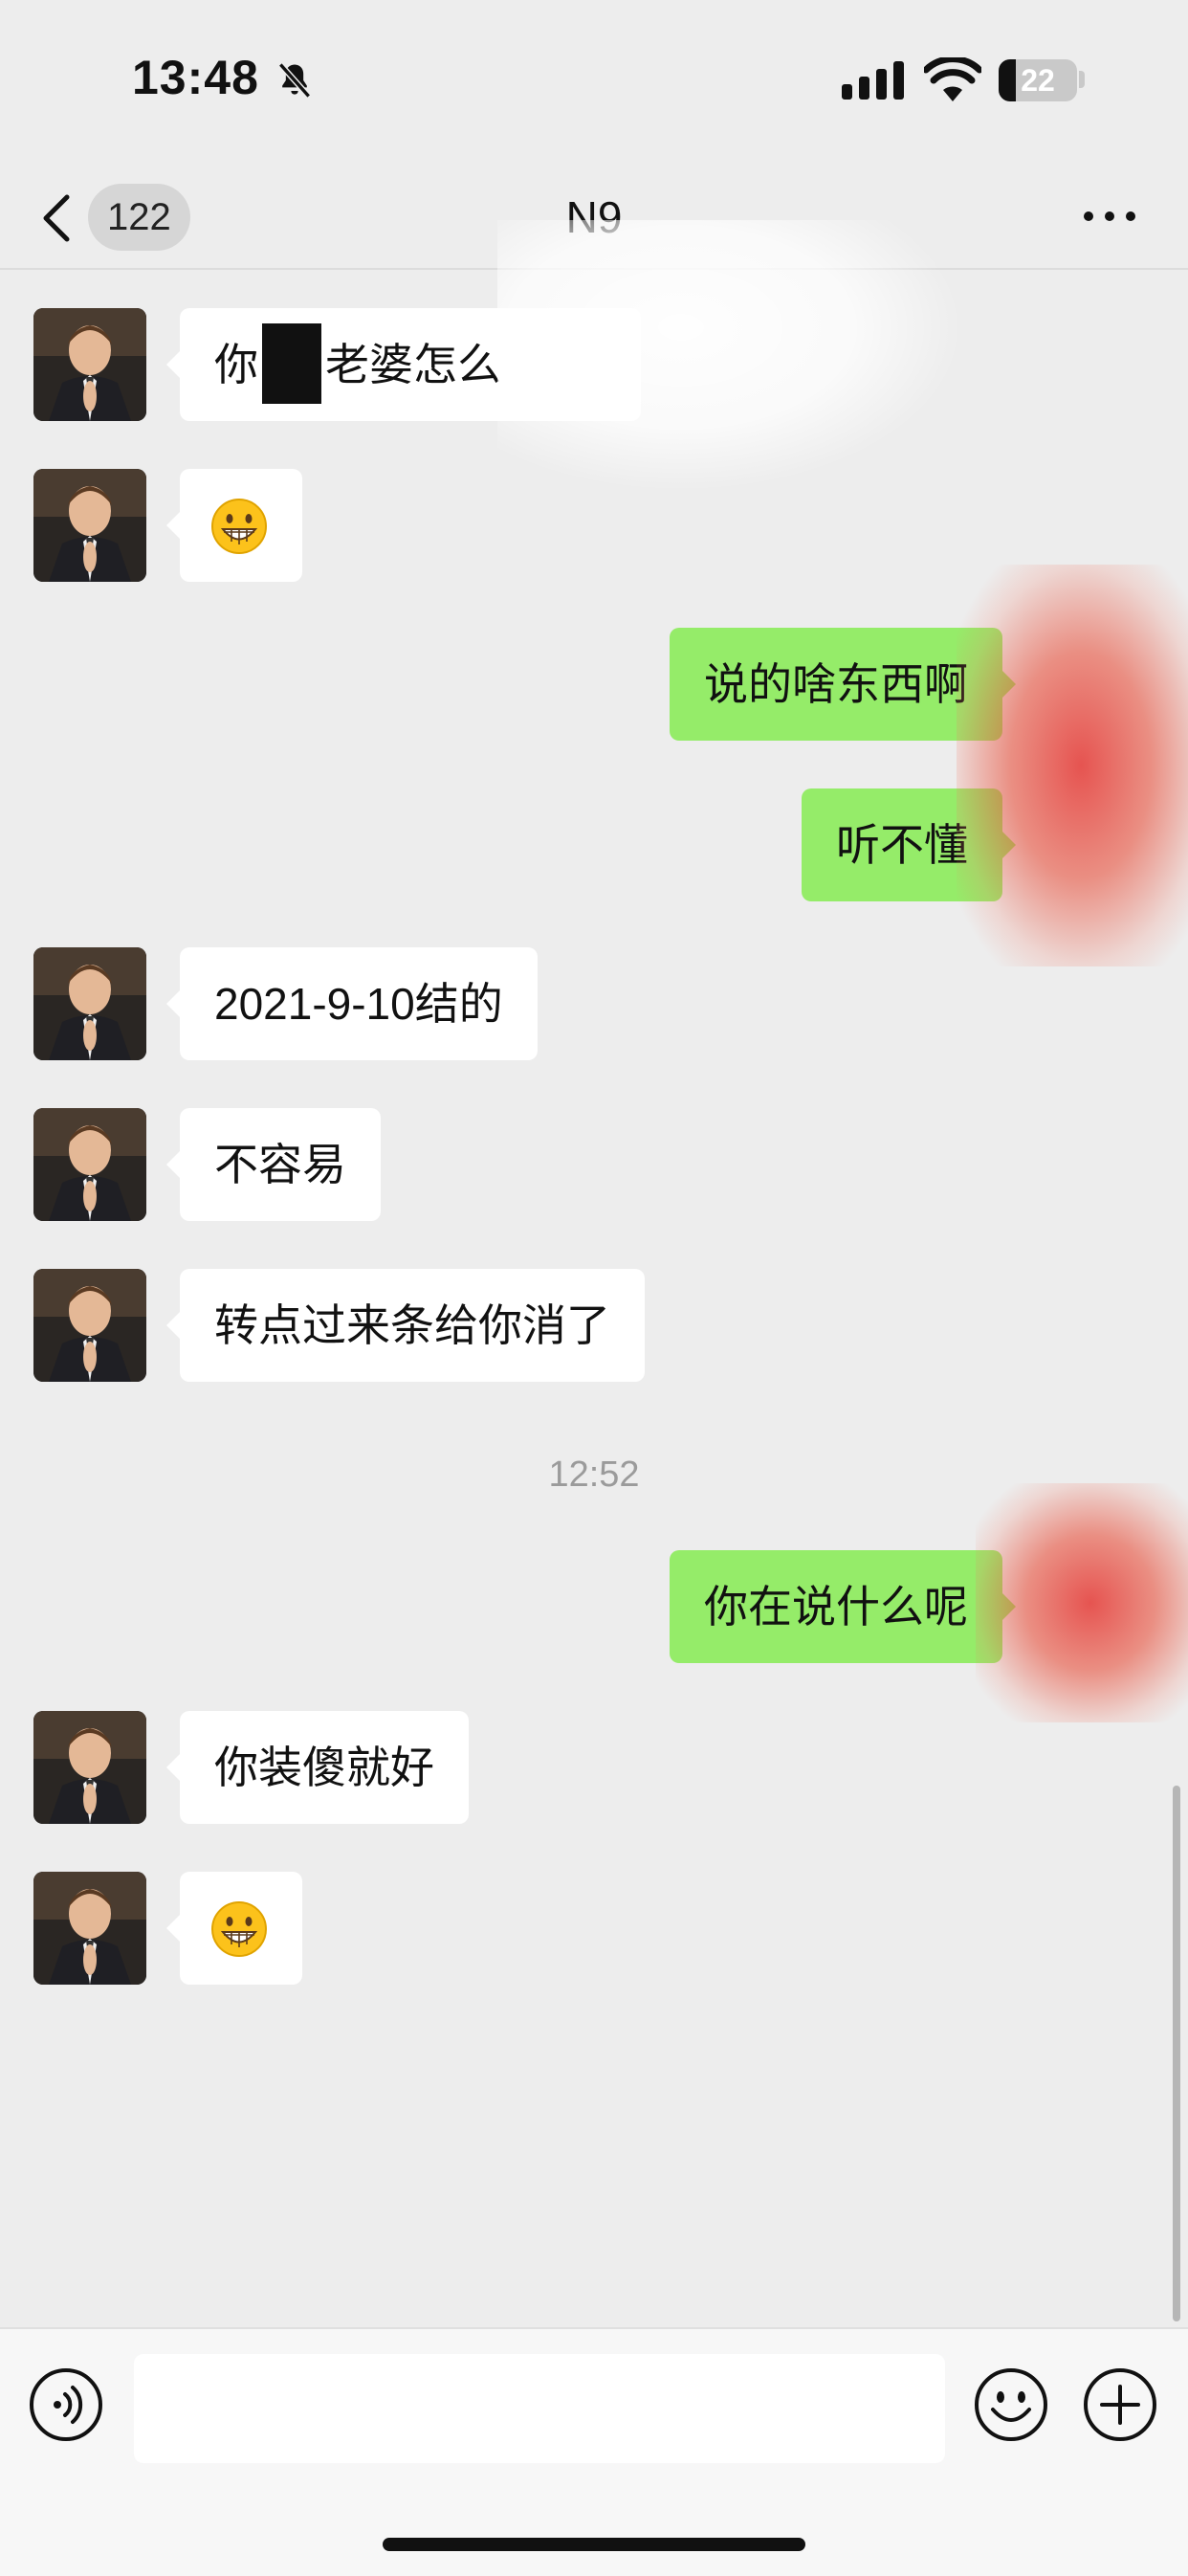  Describe the element at coordinates (280, 1164) in the screenshot. I see `message-text: 不容易` at that location.